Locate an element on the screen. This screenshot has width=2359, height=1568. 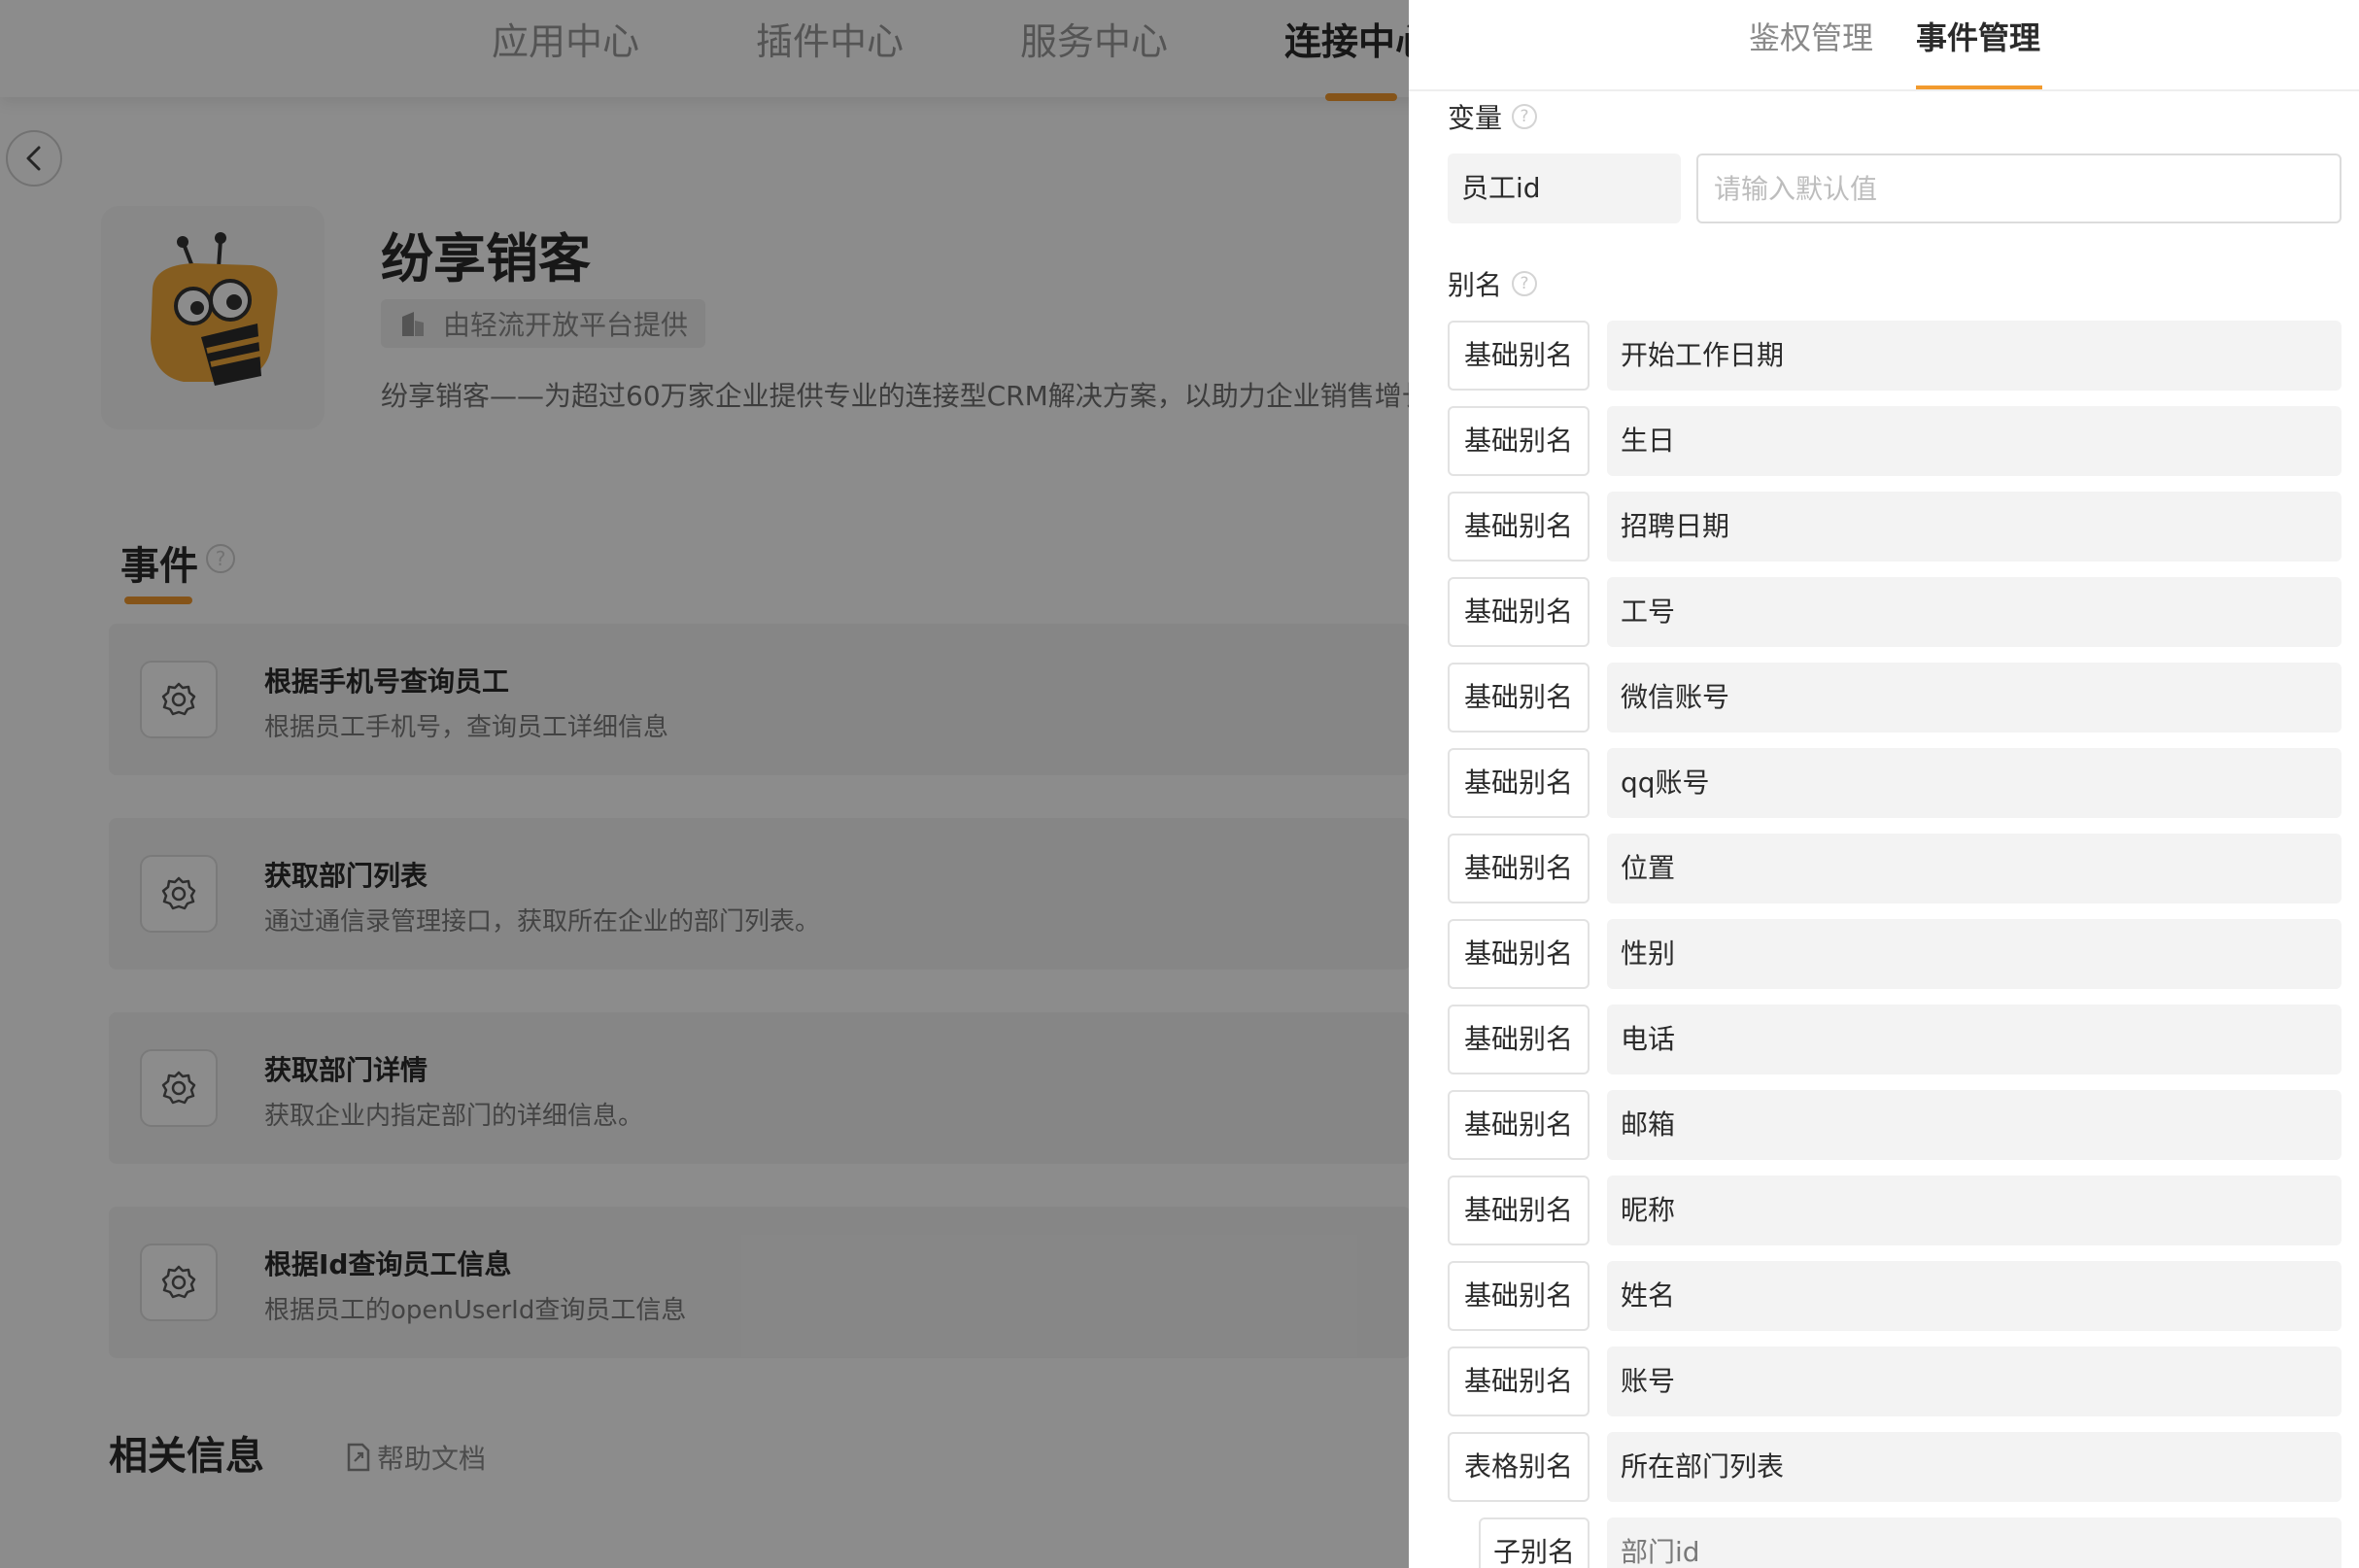
alias-row: 基础别名 位置 is located at coordinates (1895, 868).